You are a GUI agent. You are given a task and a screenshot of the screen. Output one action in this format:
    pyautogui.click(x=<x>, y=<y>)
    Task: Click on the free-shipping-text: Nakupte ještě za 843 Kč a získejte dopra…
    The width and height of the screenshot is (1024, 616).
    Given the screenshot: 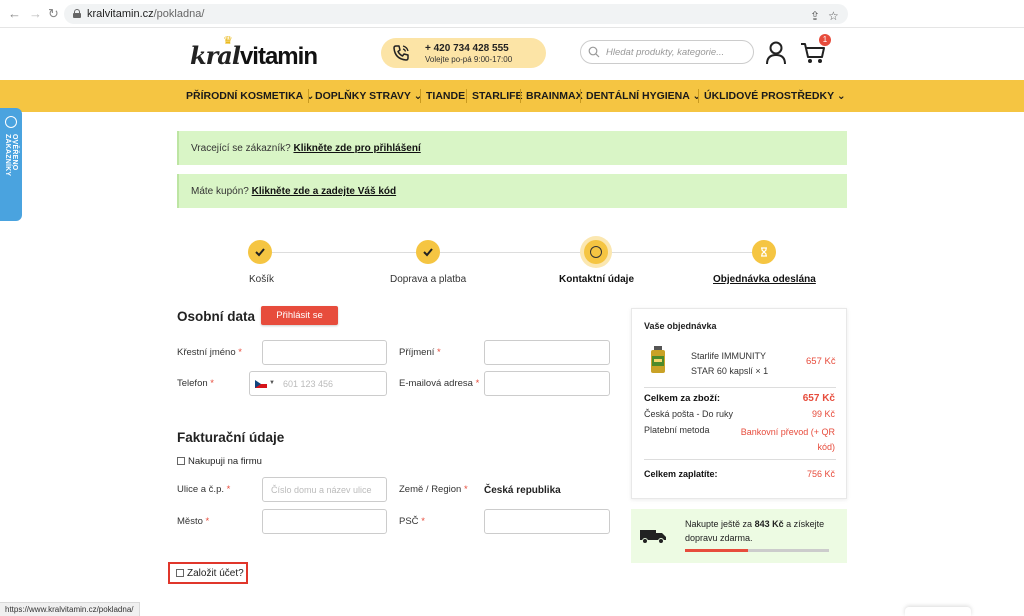 What is the action you would take?
    pyautogui.click(x=755, y=531)
    